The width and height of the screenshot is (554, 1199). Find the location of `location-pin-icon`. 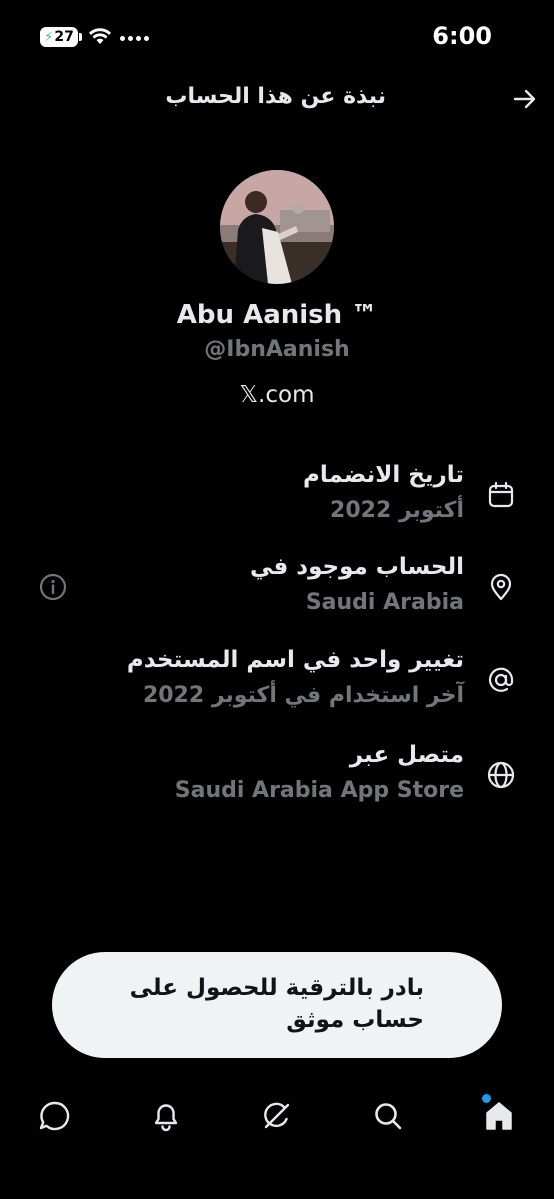

location-pin-icon is located at coordinates (501, 587).